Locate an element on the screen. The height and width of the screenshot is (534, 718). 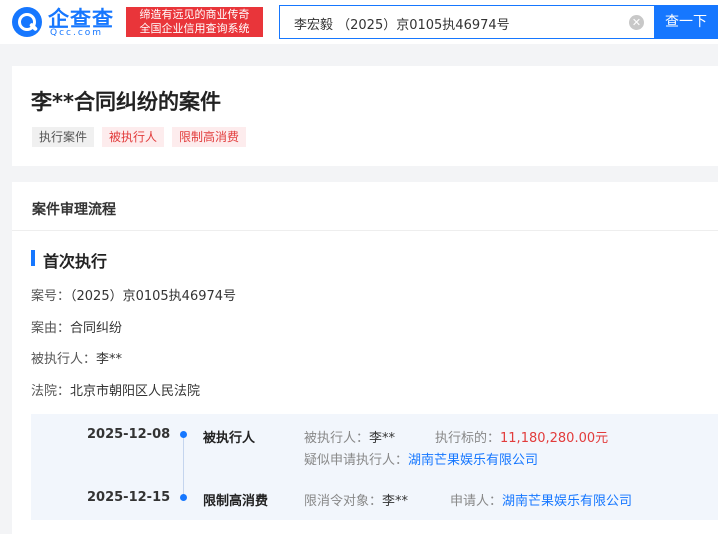
info-label: 被执行人： is located at coordinates (64, 359).